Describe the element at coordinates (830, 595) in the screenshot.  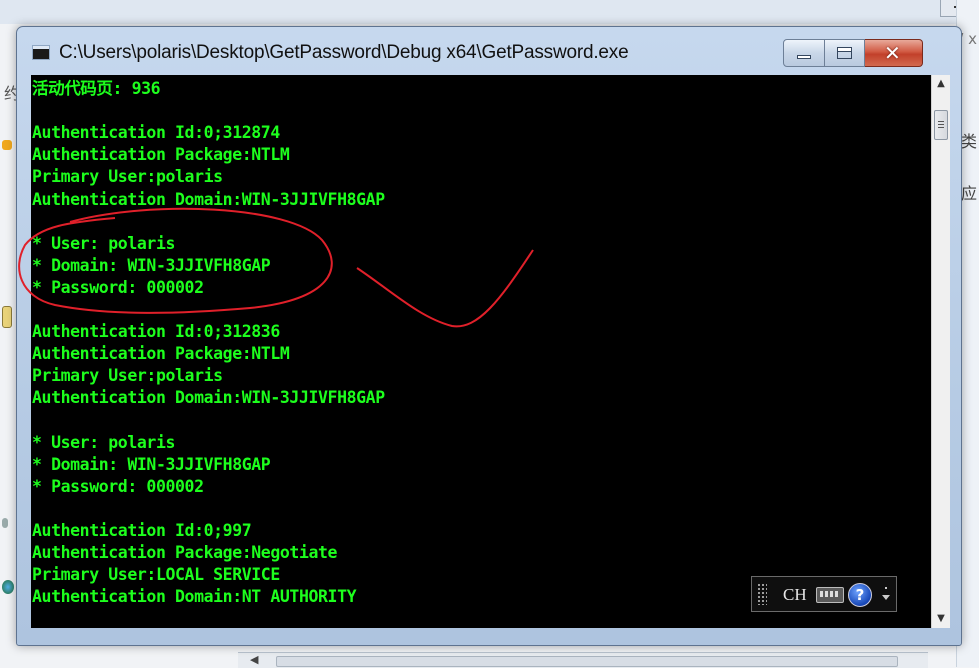
I see `keyboard-icon` at that location.